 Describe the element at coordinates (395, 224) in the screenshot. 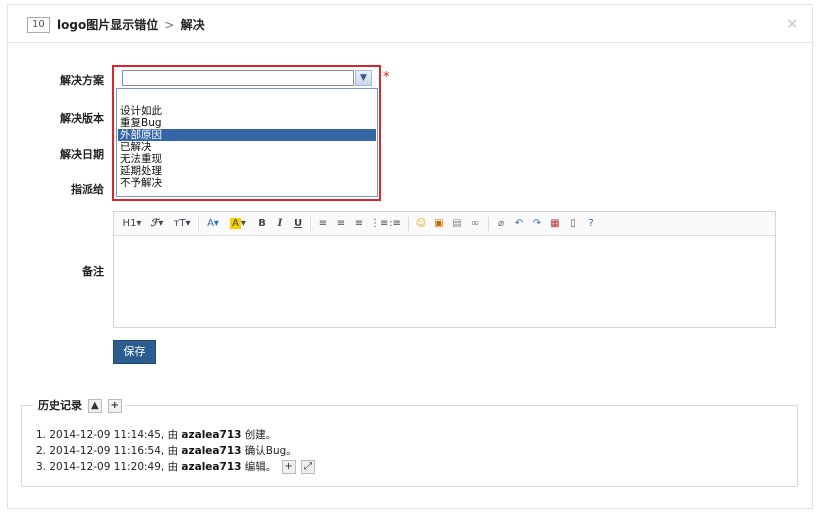

I see `unordered-list-icon: :≡` at that location.